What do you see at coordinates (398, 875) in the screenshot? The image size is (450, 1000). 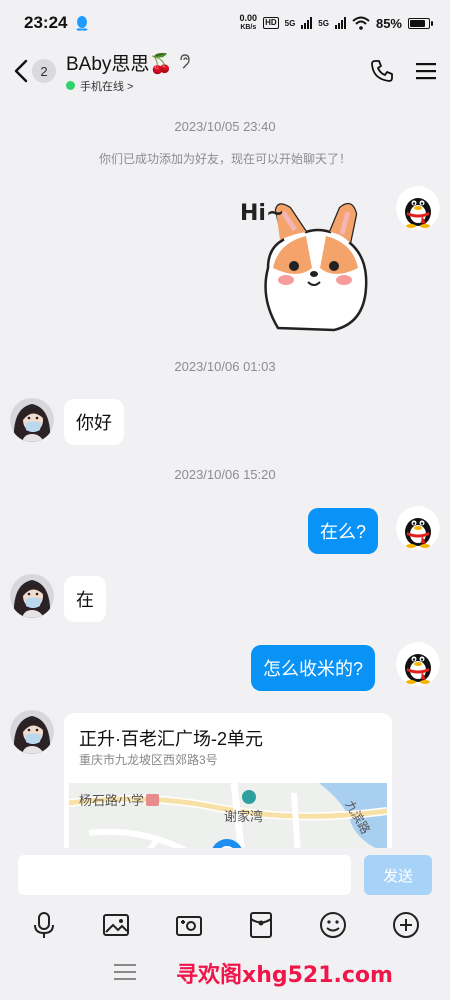 I see `send-button: 发送` at bounding box center [398, 875].